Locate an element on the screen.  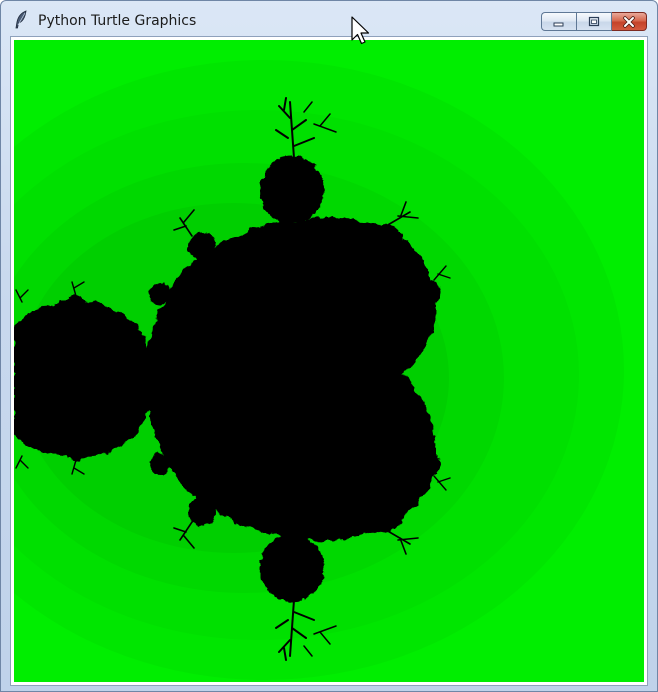
caption-buttons is located at coordinates (594, 22).